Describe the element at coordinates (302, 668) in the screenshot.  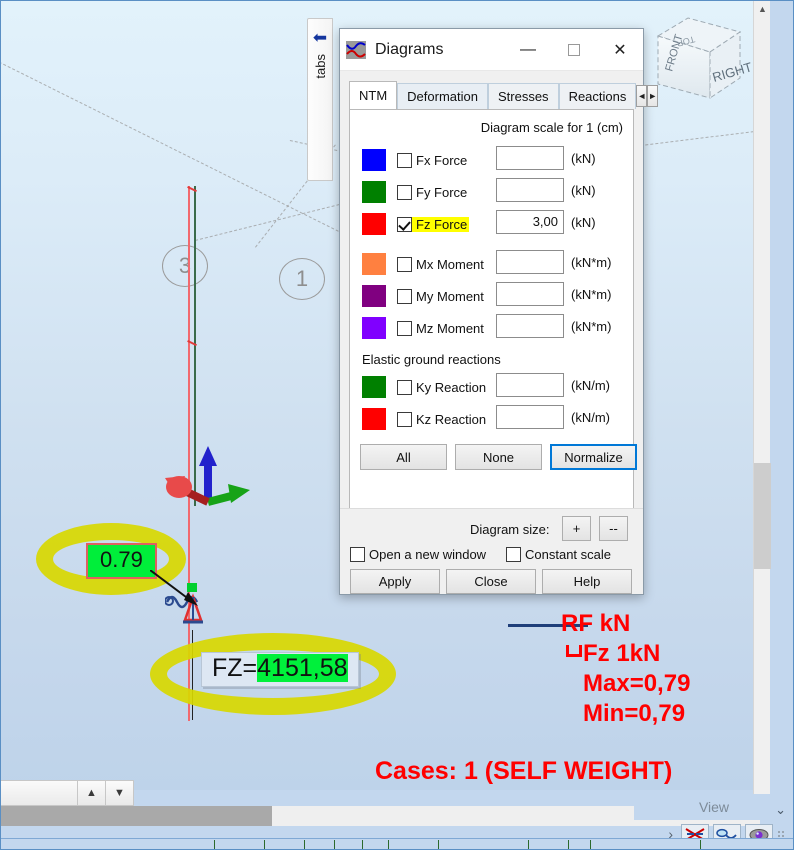
I see `fz-callout-value: 4151,58` at that location.